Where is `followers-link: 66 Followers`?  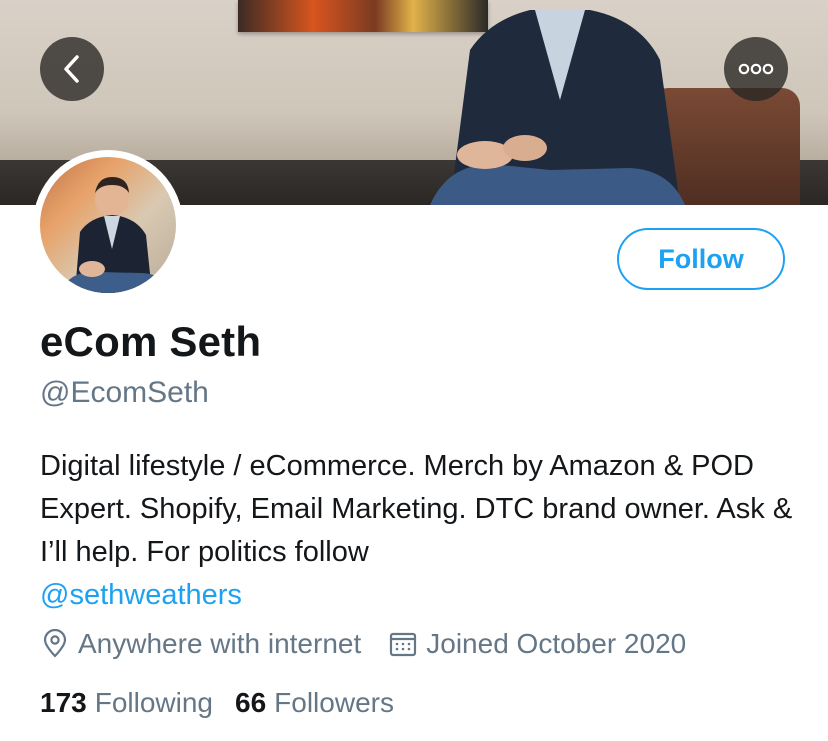
followers-link: 66 Followers is located at coordinates (314, 703).